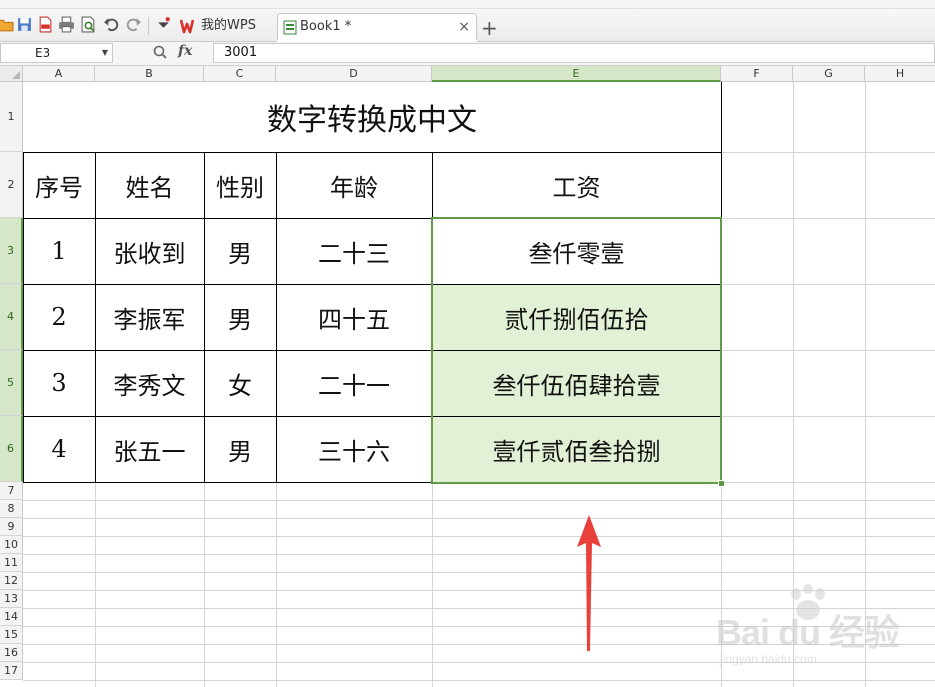 The height and width of the screenshot is (687, 935). I want to click on row-header-7: 7, so click(11, 491).